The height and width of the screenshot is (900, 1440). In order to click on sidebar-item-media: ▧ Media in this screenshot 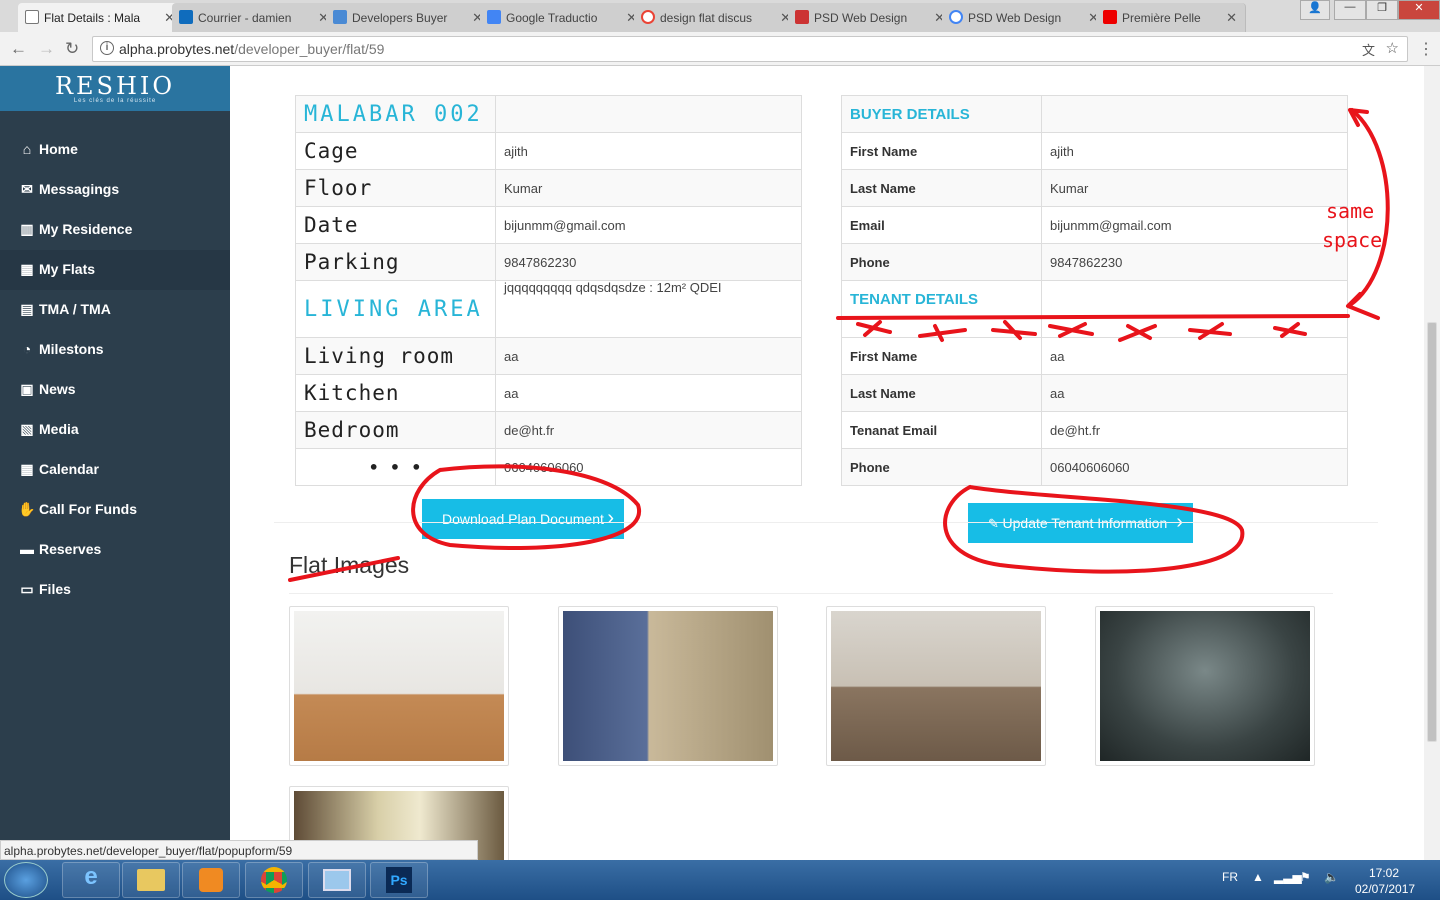, I will do `click(115, 430)`.